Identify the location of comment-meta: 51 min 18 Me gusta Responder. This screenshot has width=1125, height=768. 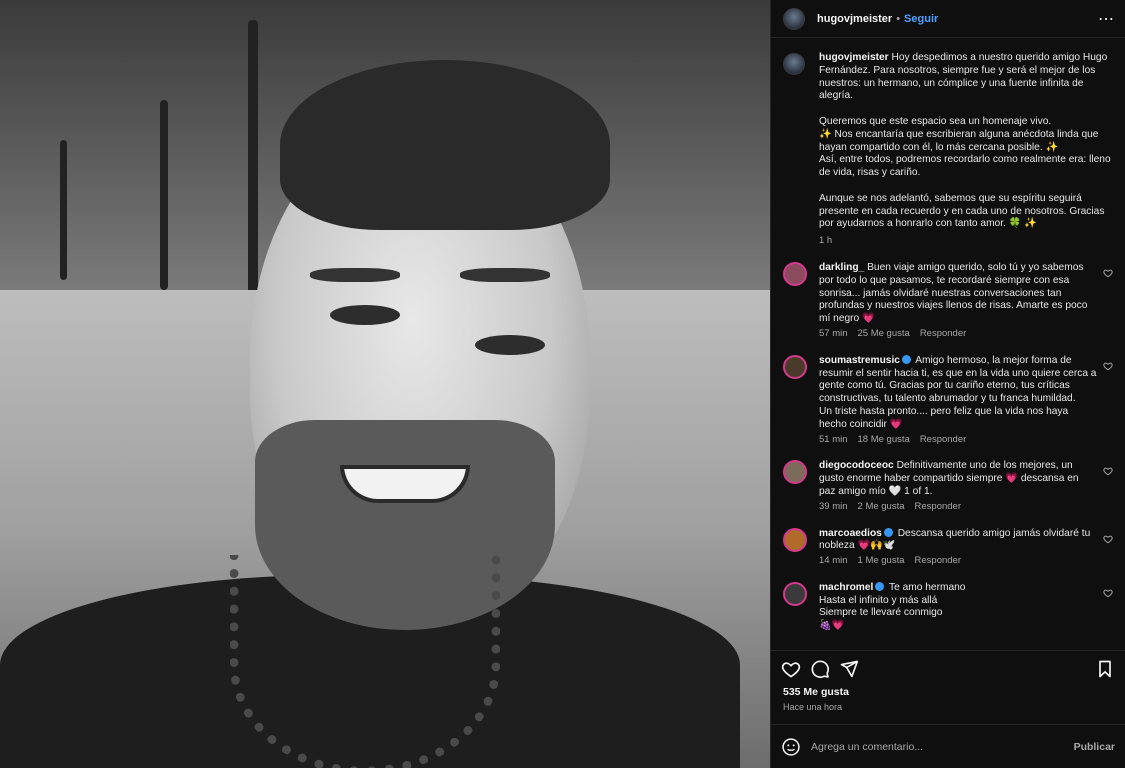
(958, 440).